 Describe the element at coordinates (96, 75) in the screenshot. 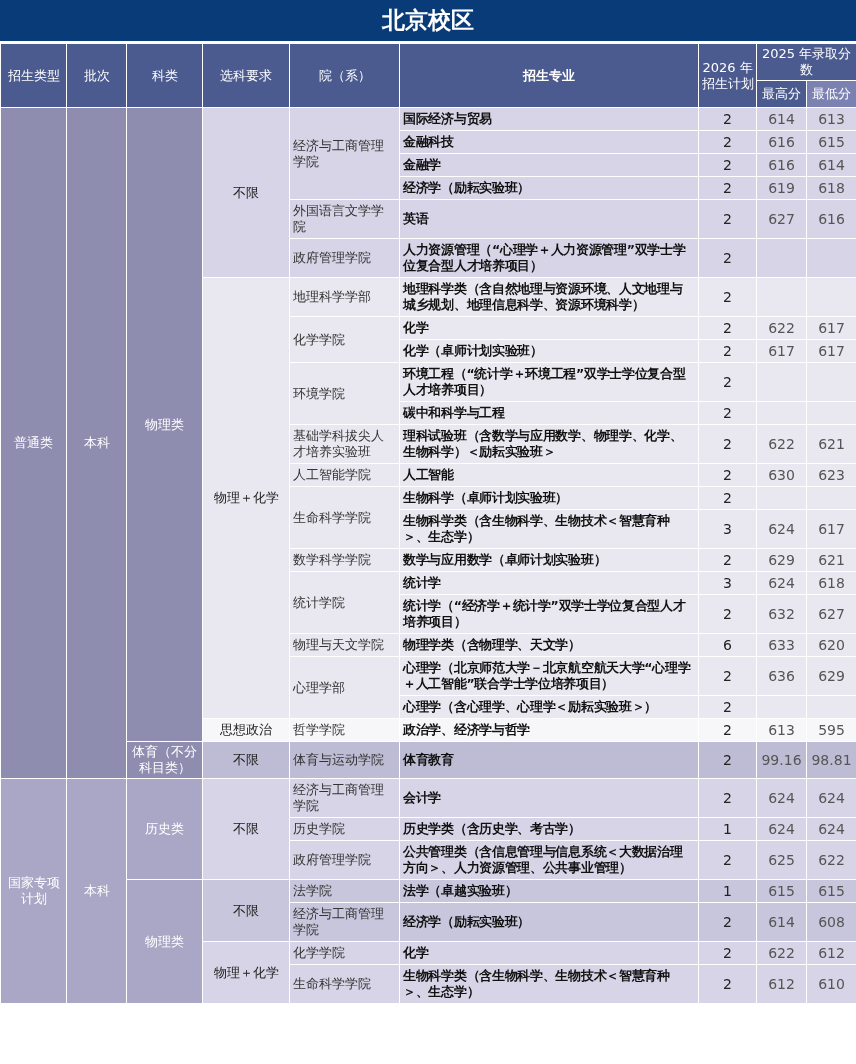

I see `header-cell: 批次` at that location.